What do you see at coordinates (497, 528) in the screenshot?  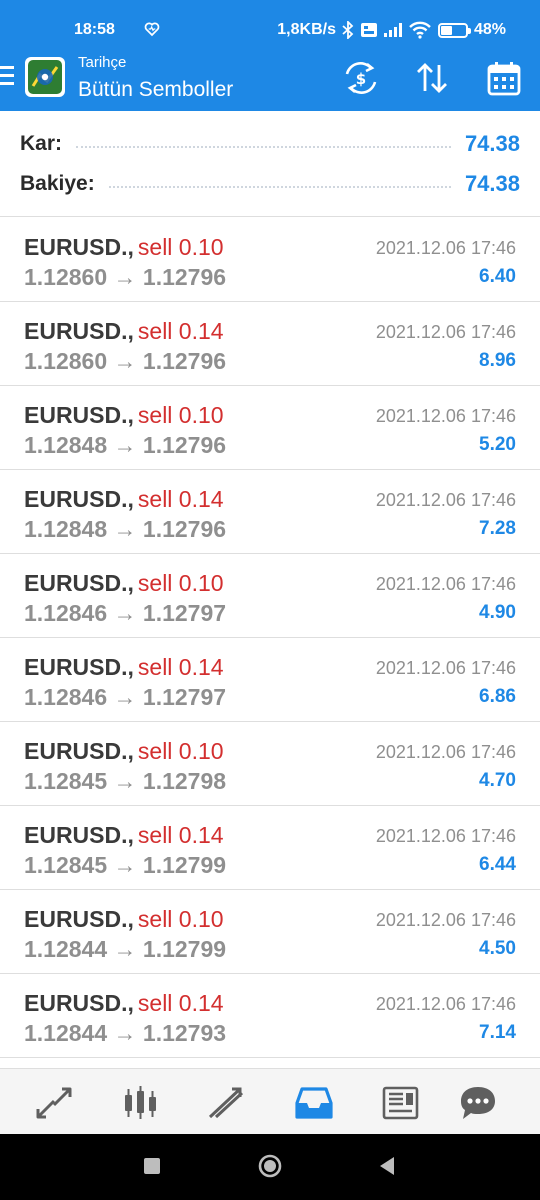 I see `deal-profit: 7.28` at bounding box center [497, 528].